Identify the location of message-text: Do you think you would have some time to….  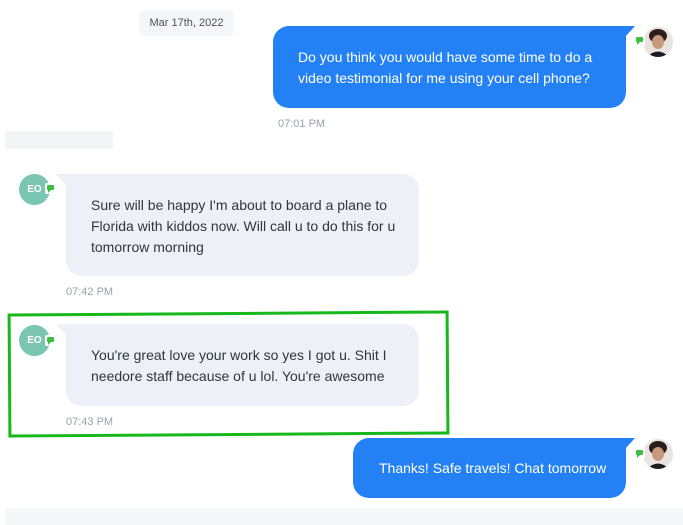
(445, 67).